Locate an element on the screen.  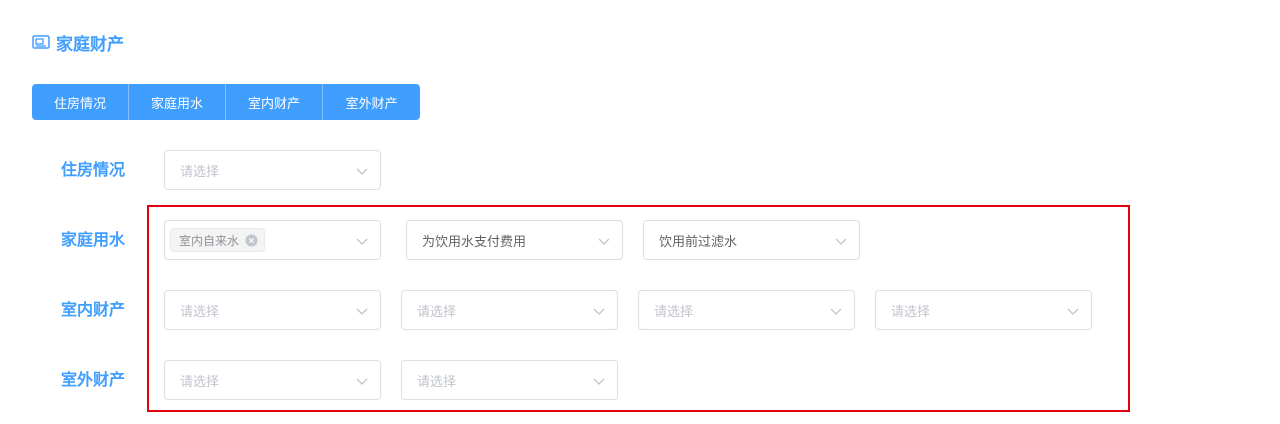
label-water: 家庭用水 is located at coordinates (93, 239).